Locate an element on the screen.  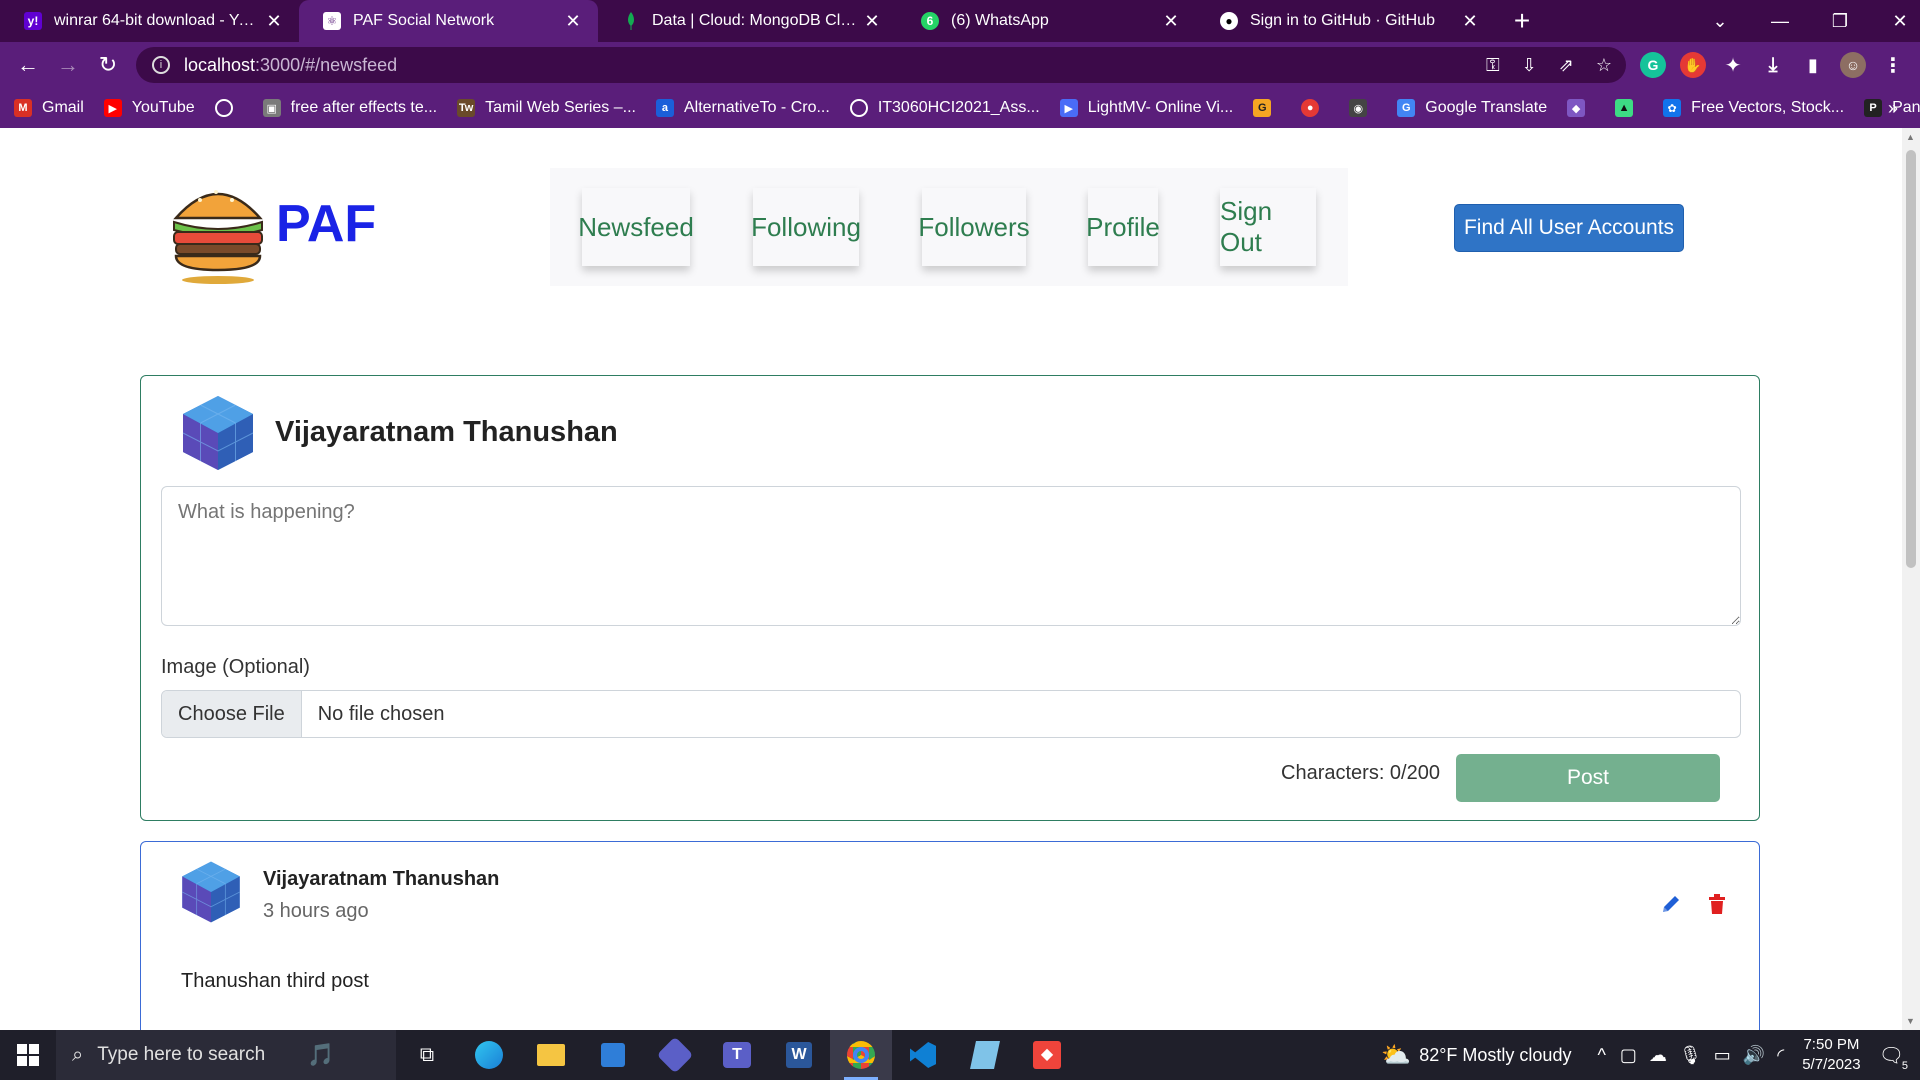
onedrive-cloud-icon: ☁ is located at coordinates (1658, 1055).